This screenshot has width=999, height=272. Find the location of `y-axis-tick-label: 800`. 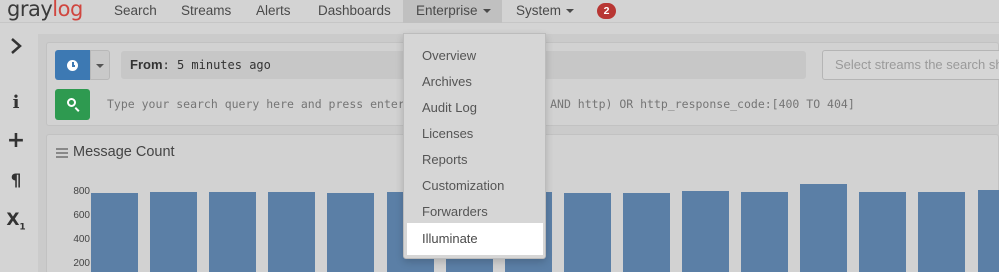

y-axis-tick-label: 800 is located at coordinates (81, 191).